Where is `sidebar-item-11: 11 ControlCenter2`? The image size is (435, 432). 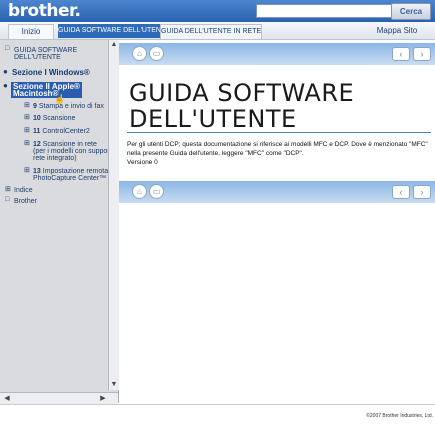
sidebar-item-11: 11 ControlCenter2 is located at coordinates (61, 131).